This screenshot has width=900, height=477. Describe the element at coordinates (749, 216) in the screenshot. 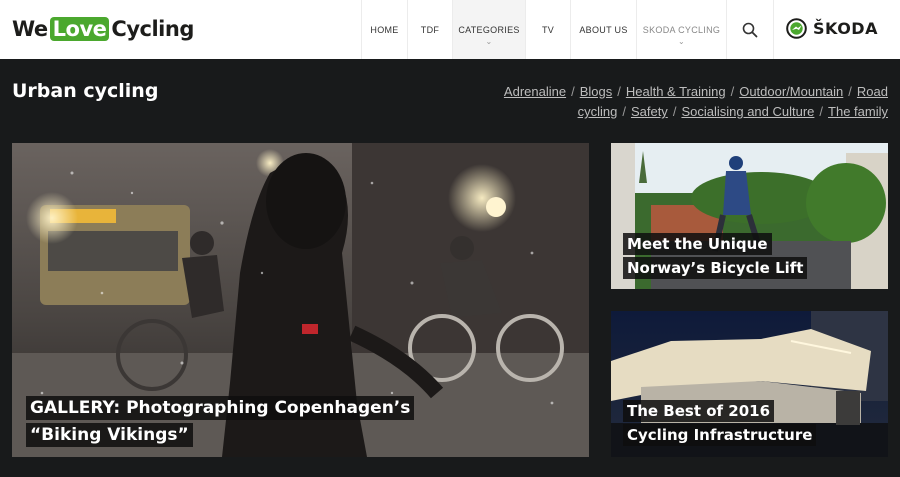

I see `article-card: Meet the Unique Norway’s Bicycle Lift` at that location.